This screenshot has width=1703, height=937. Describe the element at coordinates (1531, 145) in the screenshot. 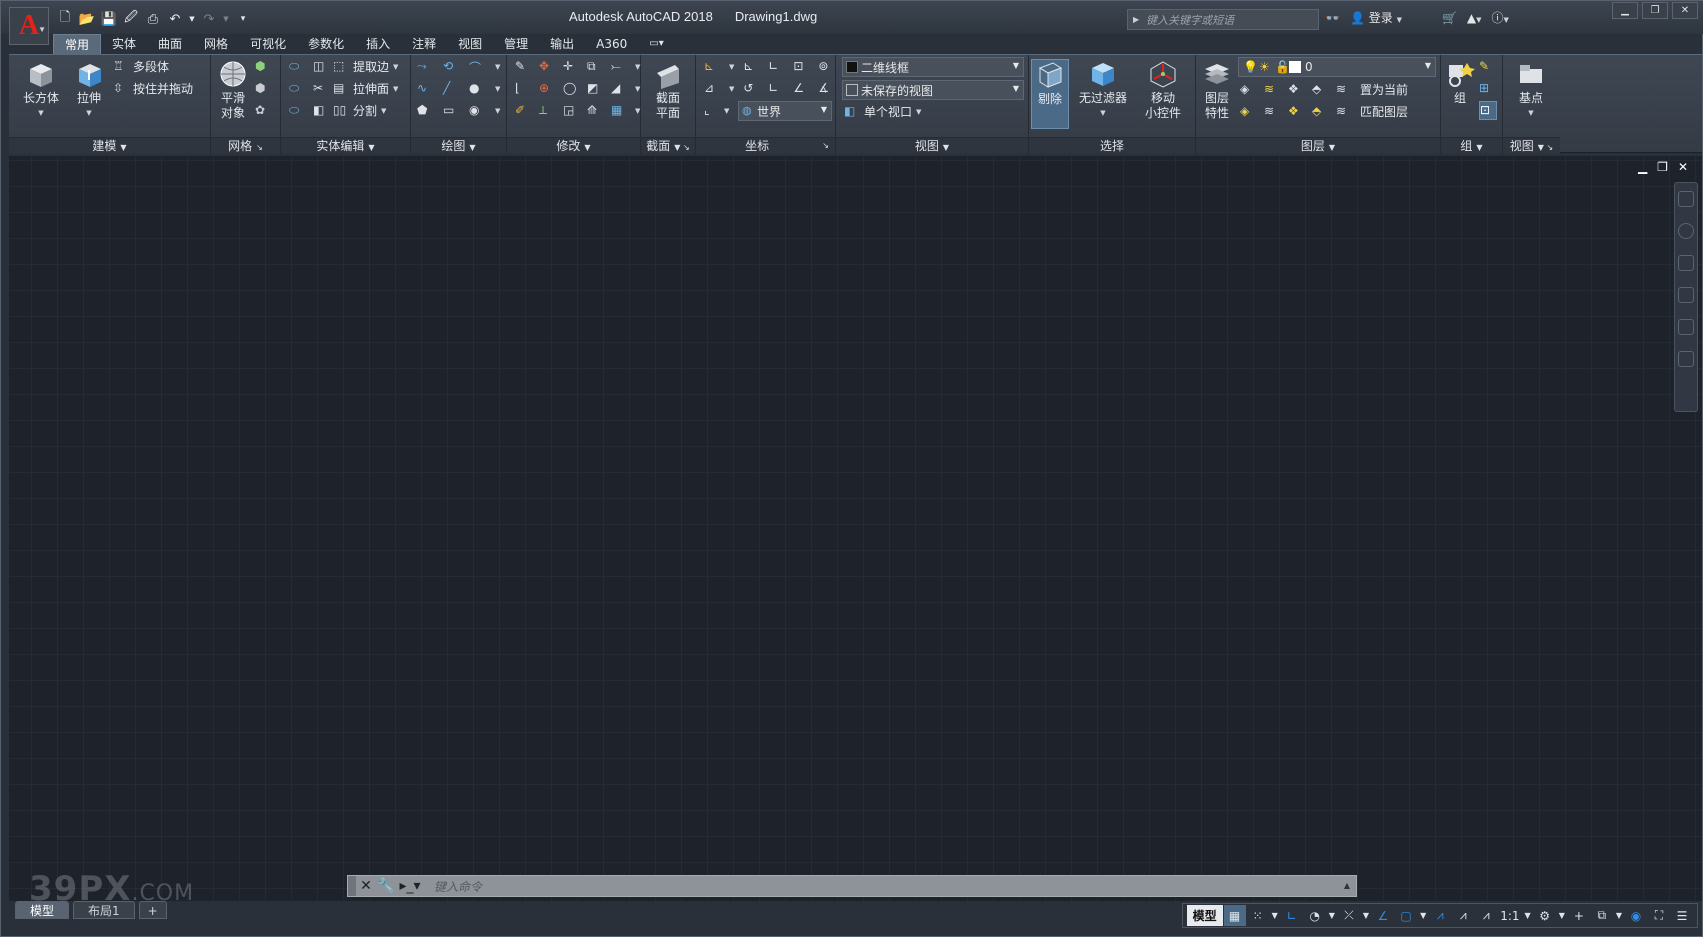

I see `panel-title-view-base: 视图 ▼ ↘` at that location.